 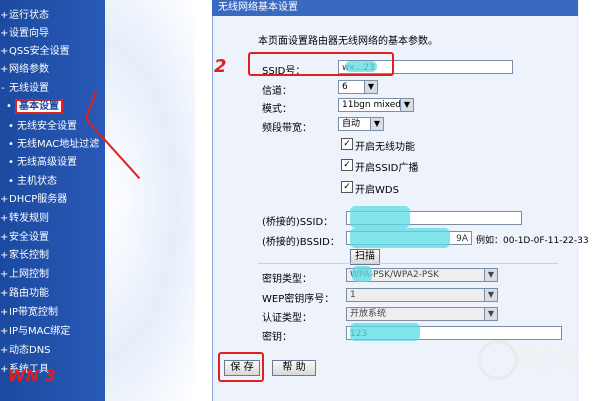 What do you see at coordinates (548, 356) in the screenshot?
I see `watermark-title: 路由器` at bounding box center [548, 356].